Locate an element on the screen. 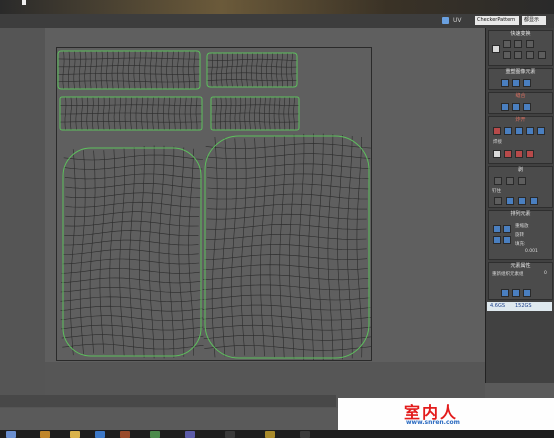 Image resolution: width=554 pixels, height=438 pixels. pin-count-input: 0 is located at coordinates (545, 273).